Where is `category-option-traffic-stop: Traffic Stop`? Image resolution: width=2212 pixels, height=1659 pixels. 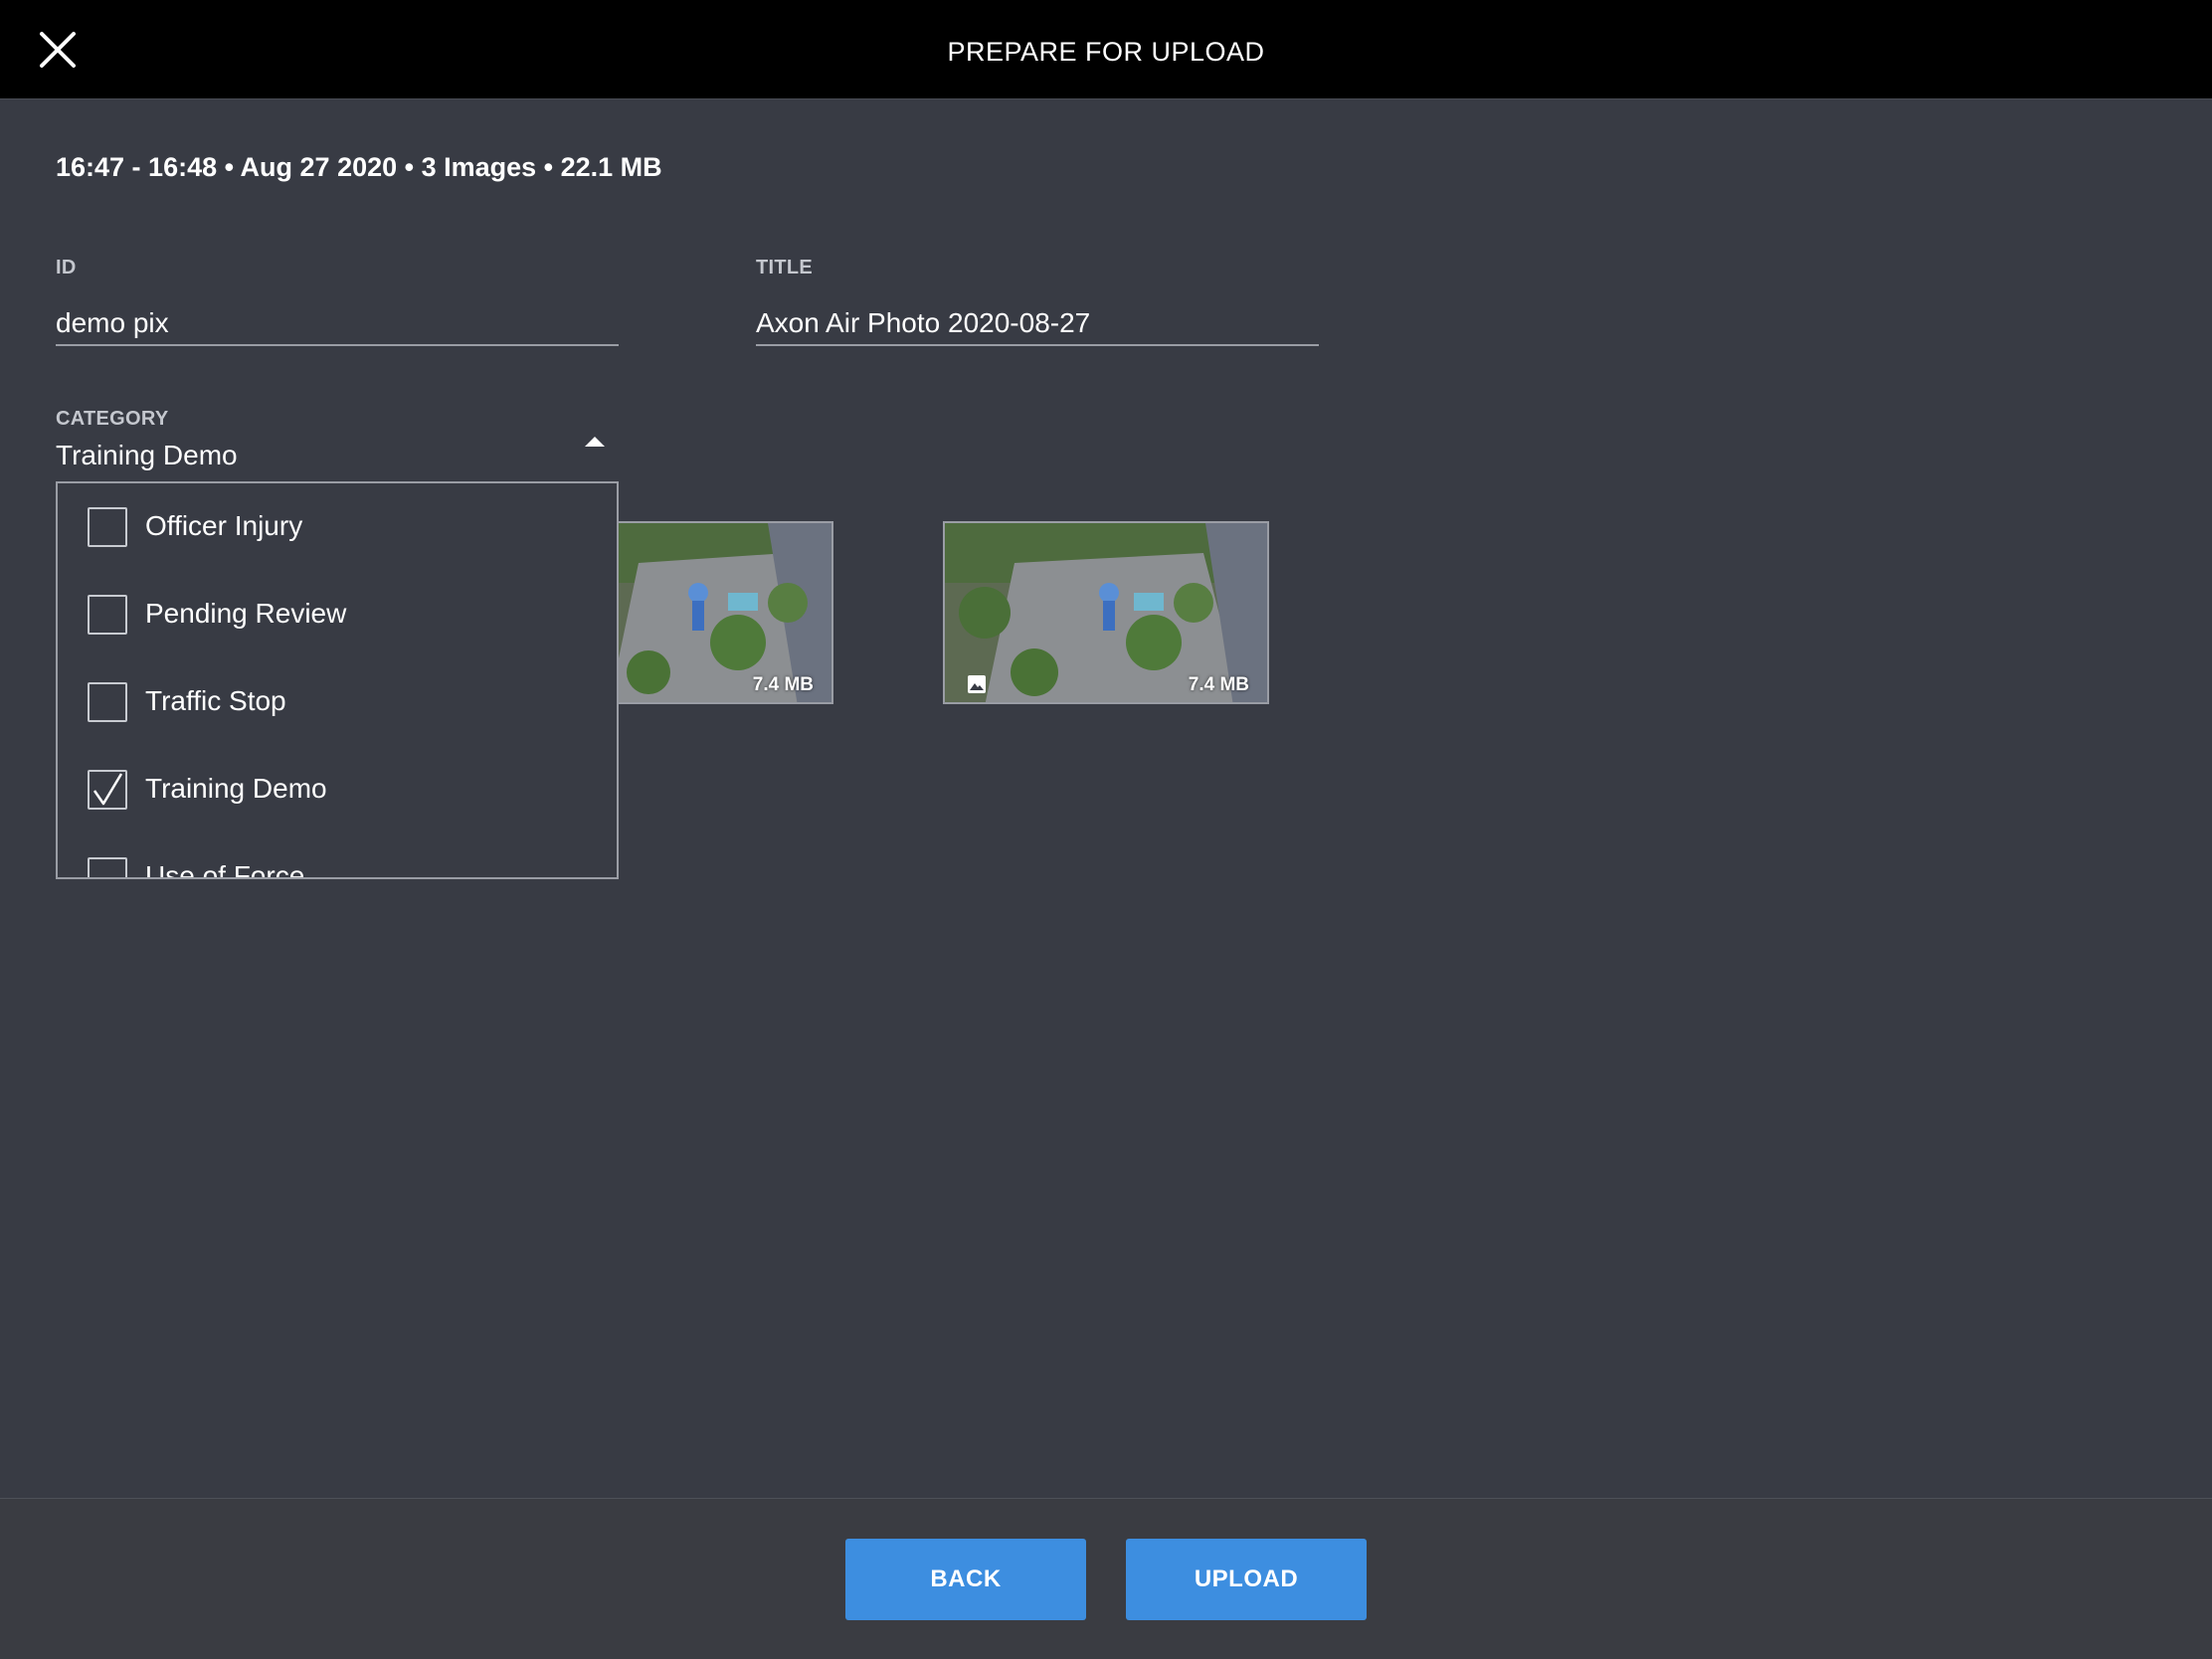 category-option-traffic-stop: Traffic Stop is located at coordinates (337, 702).